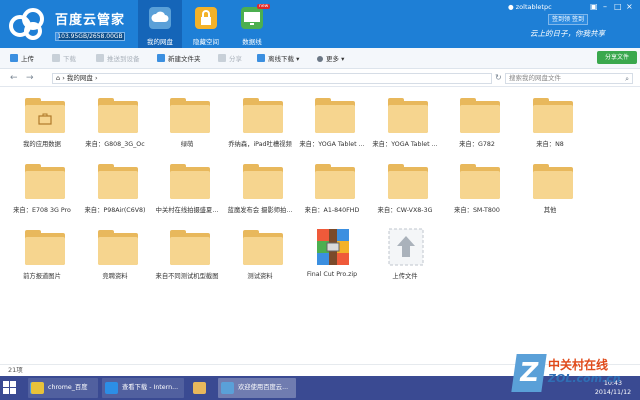  I want to click on start-button, so click(9, 387).